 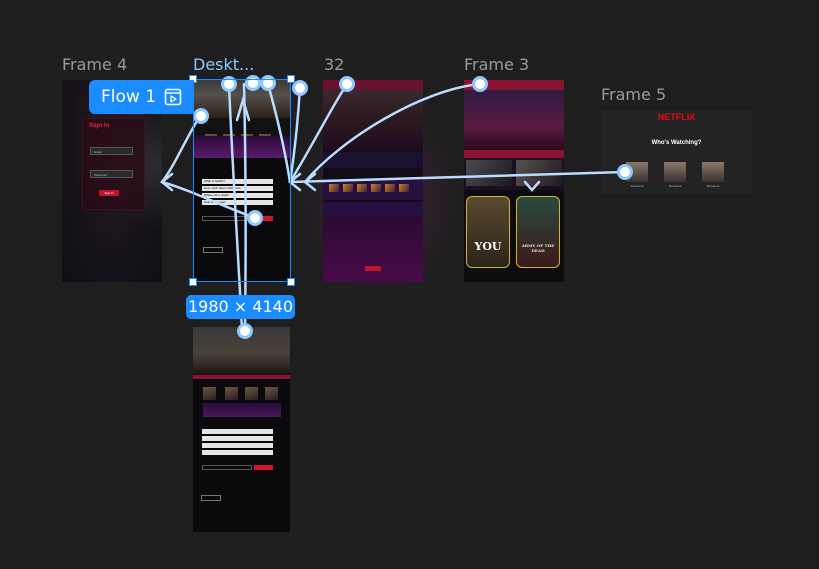 I want to click on frame32, so click(x=373, y=181).